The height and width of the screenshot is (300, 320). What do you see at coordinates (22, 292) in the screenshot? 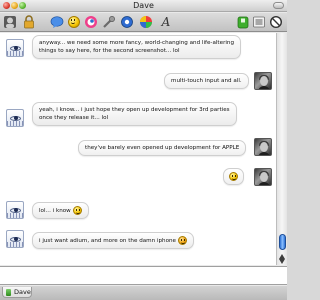
I see `tab-label: Dave` at bounding box center [22, 292].